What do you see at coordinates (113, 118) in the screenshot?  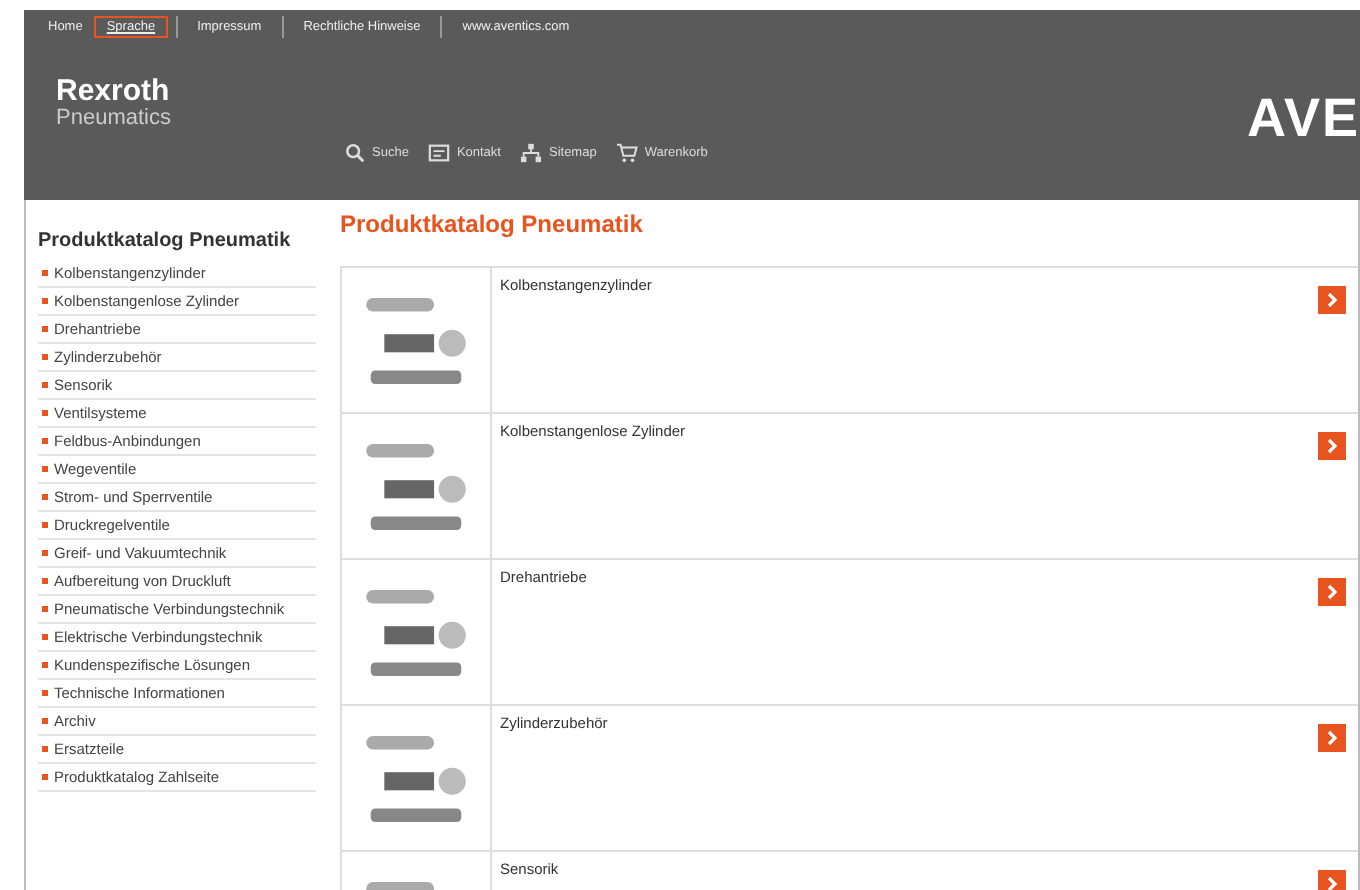 I see `brand-subtitle: Pneumatics` at bounding box center [113, 118].